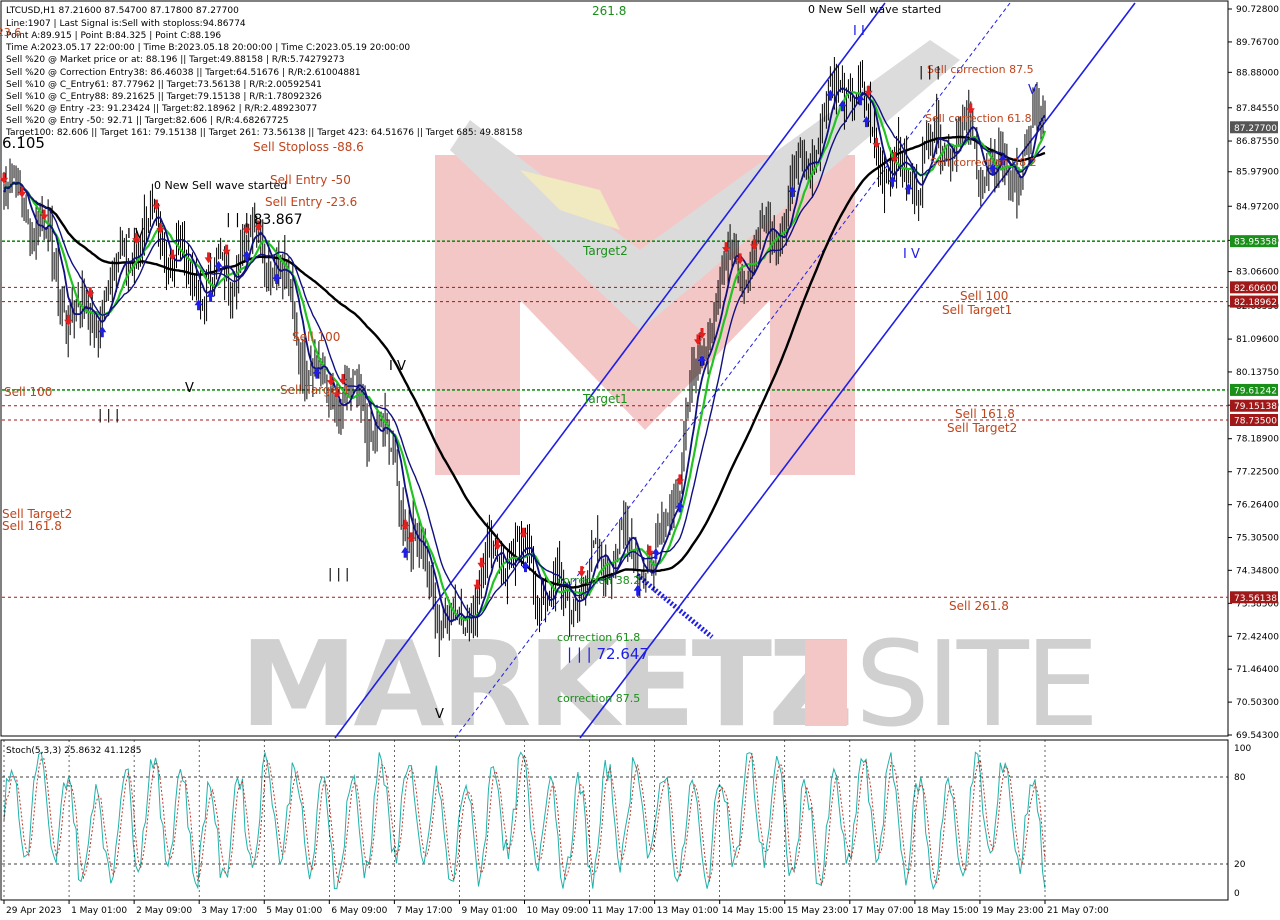 This screenshot has width=1280, height=920. What do you see at coordinates (985, 414) in the screenshot?
I see `label-sell-1618-right: Sell 161.8` at bounding box center [985, 414].